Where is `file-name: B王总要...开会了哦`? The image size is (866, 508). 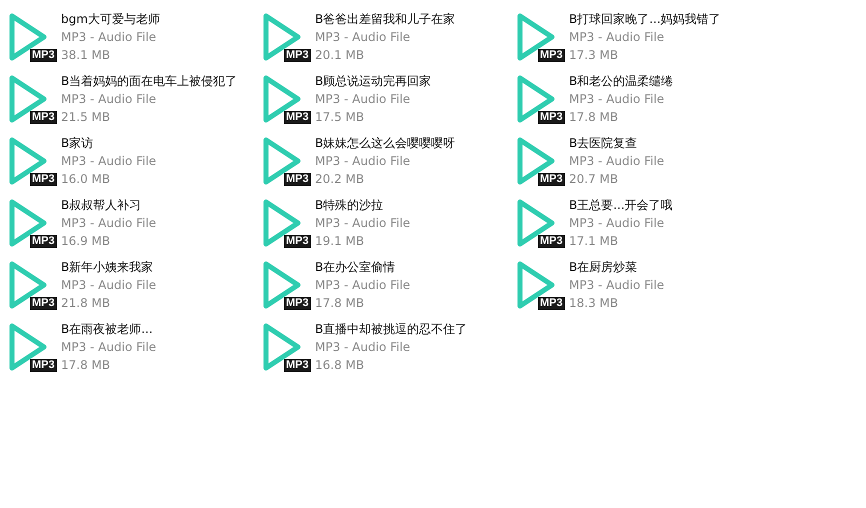
file-name: B王总要...开会了哦 is located at coordinates (621, 205).